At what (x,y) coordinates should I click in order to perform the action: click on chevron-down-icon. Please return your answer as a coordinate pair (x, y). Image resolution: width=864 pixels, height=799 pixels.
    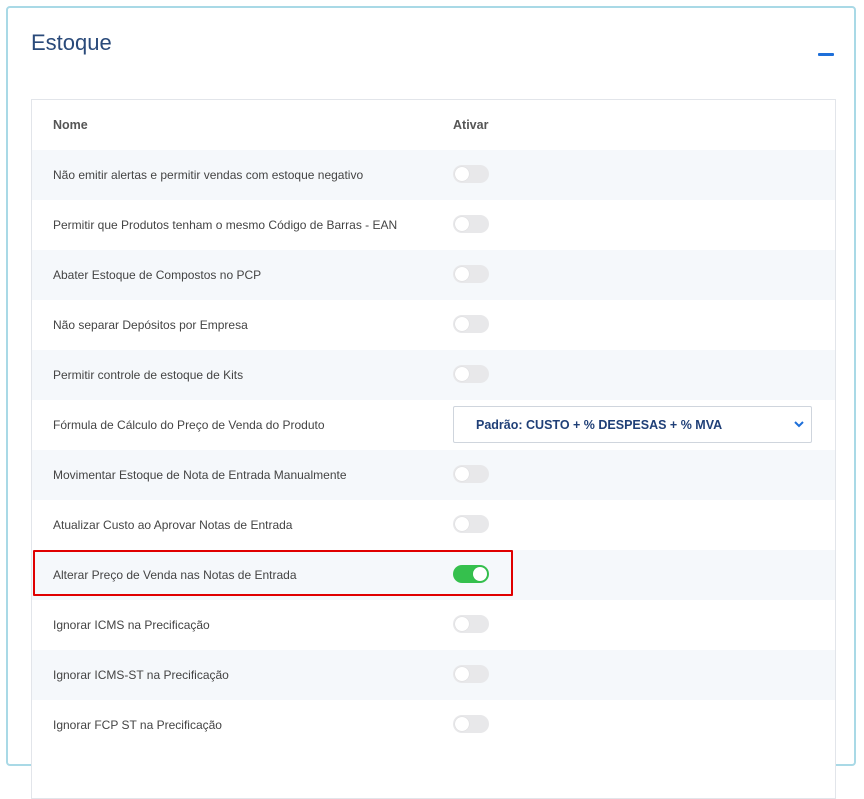
    Looking at the image, I should click on (799, 424).